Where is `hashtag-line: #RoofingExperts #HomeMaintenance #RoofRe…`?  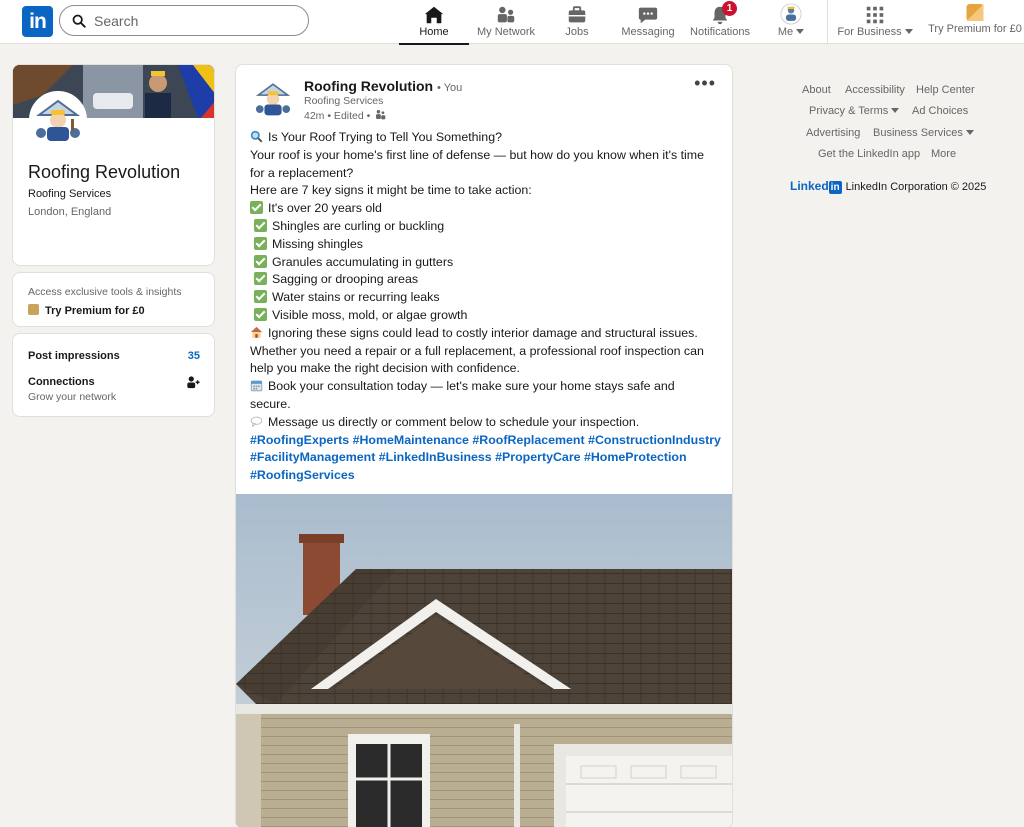
hashtag-line: #RoofingExperts #HomeMaintenance #RoofRe… is located at coordinates (486, 441).